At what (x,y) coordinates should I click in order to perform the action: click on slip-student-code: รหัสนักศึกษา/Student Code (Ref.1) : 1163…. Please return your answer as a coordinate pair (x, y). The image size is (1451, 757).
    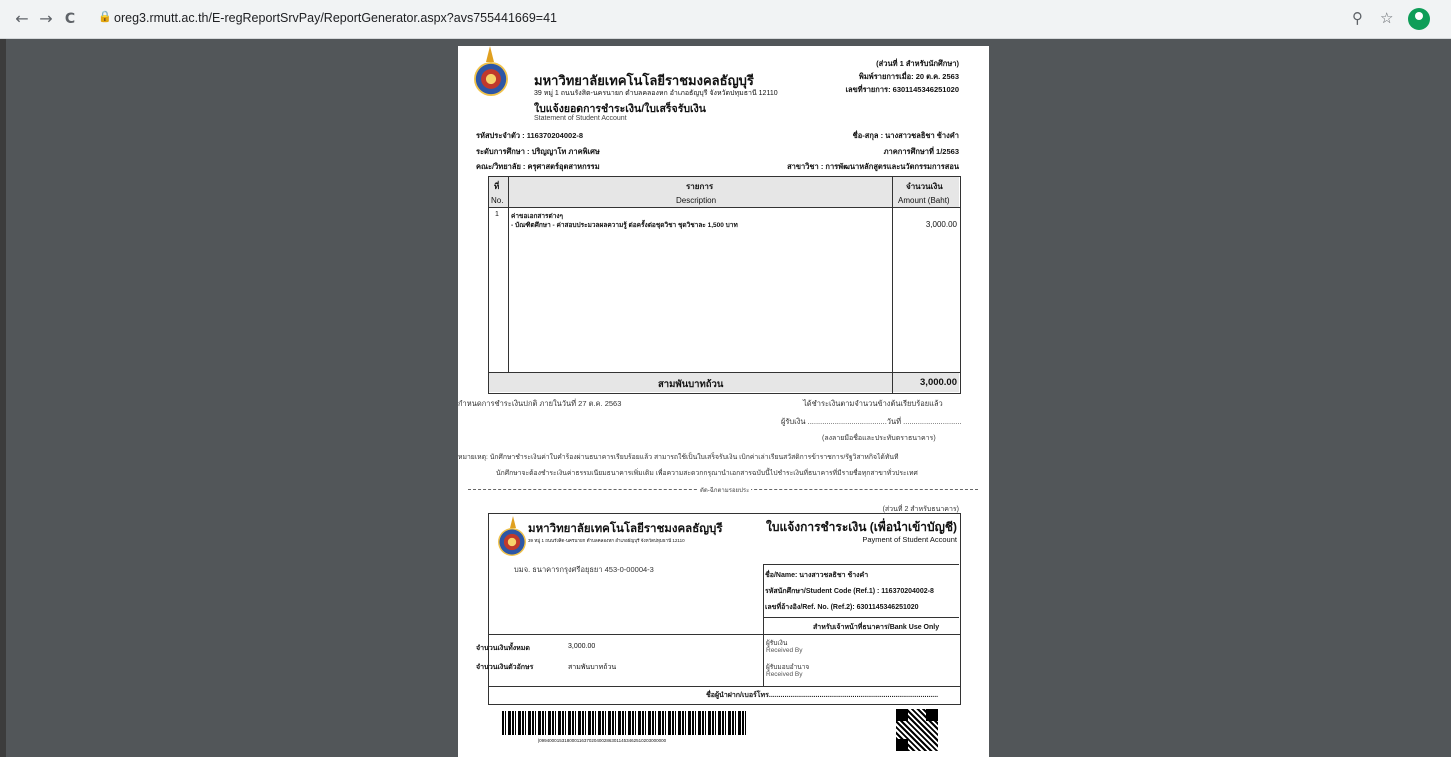
    Looking at the image, I should click on (849, 591).